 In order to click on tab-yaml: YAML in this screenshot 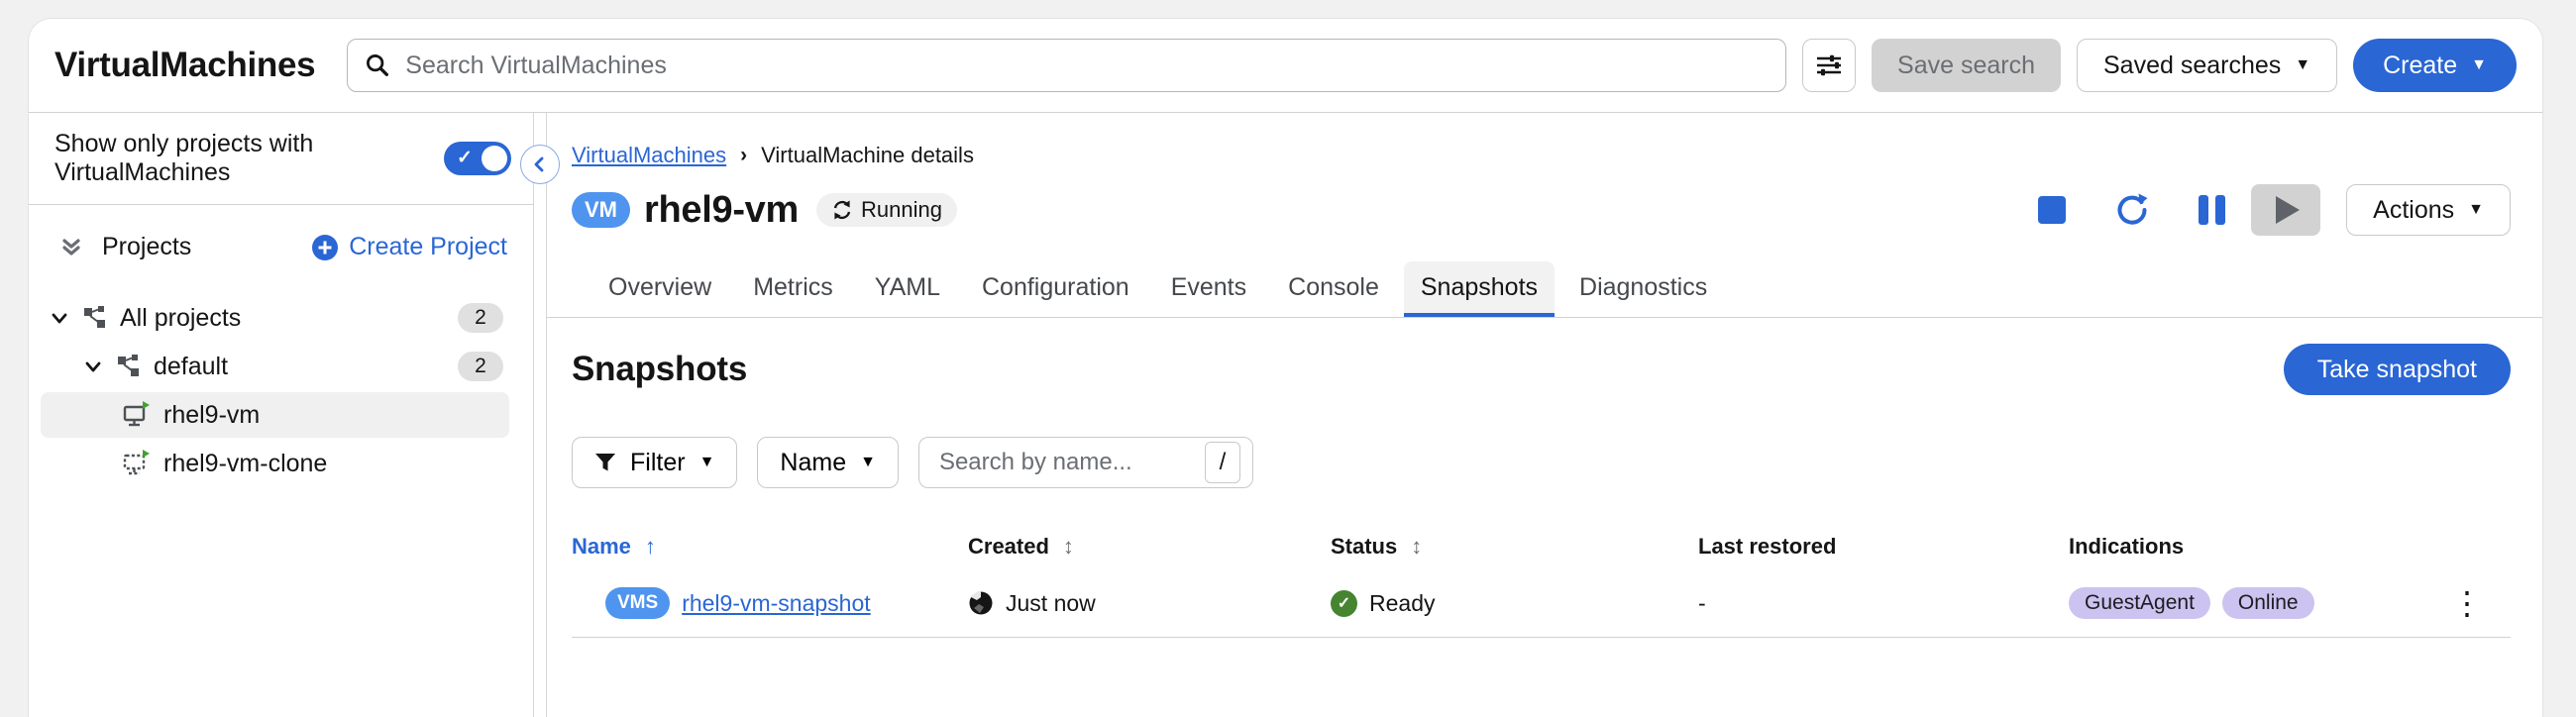, I will do `click(907, 289)`.